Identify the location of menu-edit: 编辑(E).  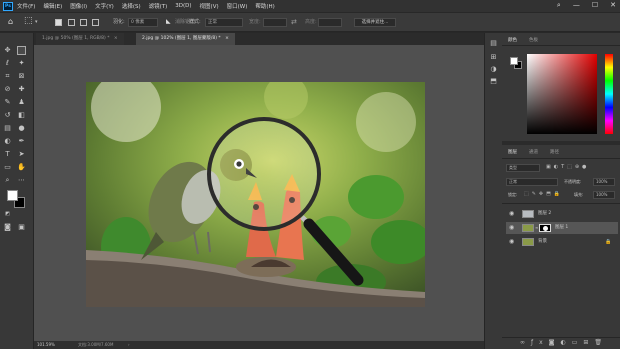
(52, 6).